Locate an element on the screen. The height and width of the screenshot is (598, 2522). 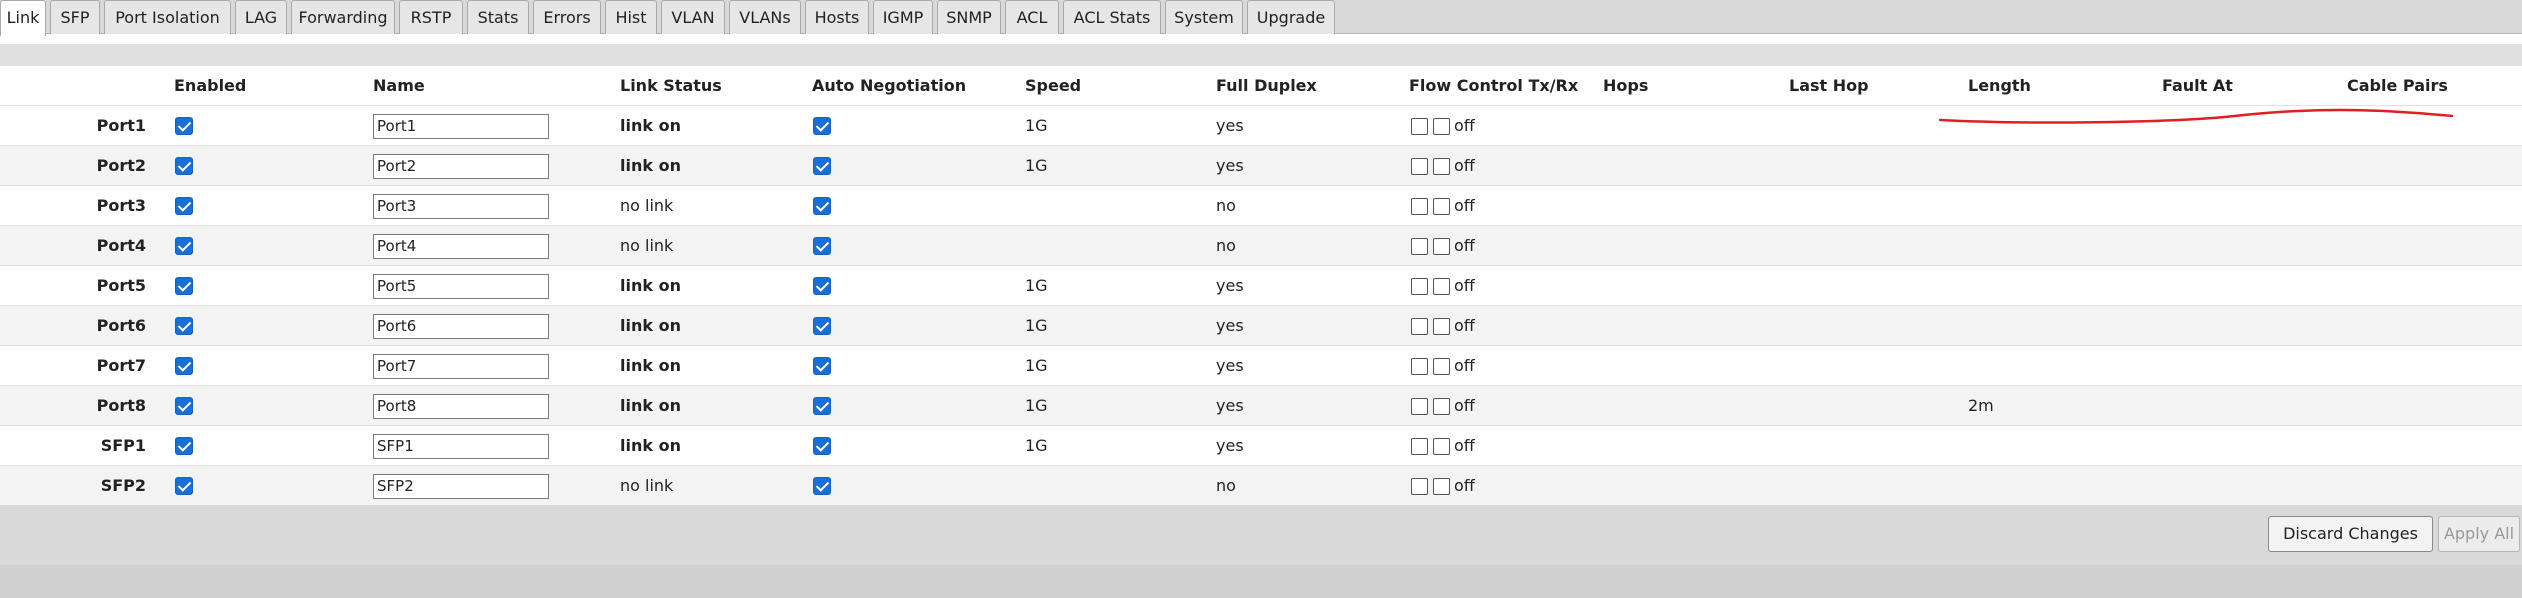
column-header-enabled: Enabled is located at coordinates (210, 85).